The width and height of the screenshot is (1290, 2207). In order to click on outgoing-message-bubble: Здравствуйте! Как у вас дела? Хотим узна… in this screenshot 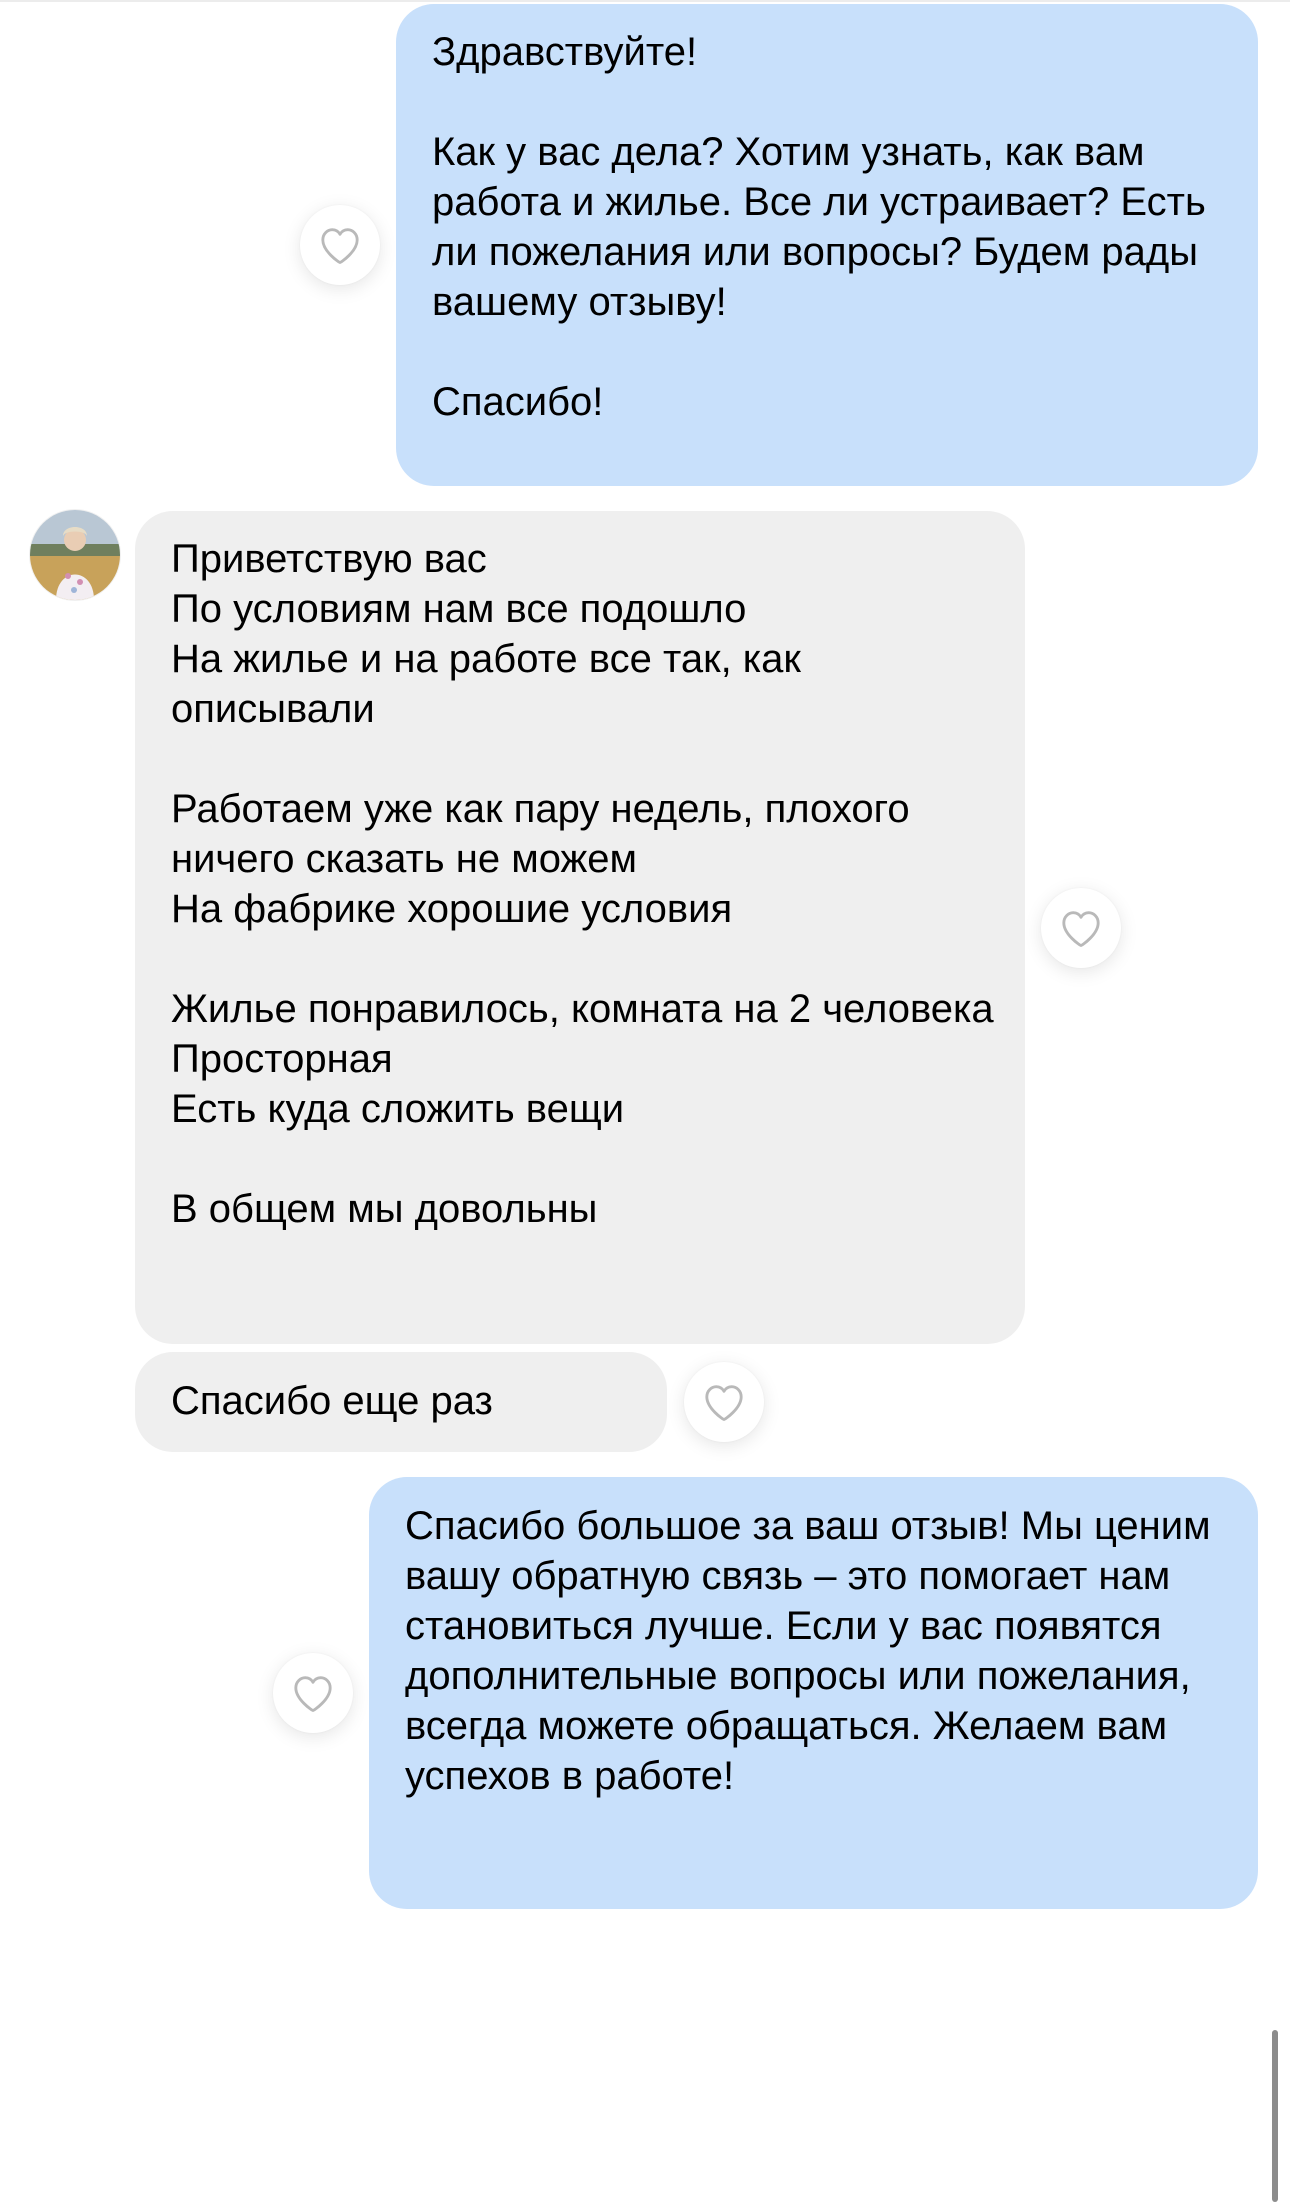, I will do `click(827, 245)`.